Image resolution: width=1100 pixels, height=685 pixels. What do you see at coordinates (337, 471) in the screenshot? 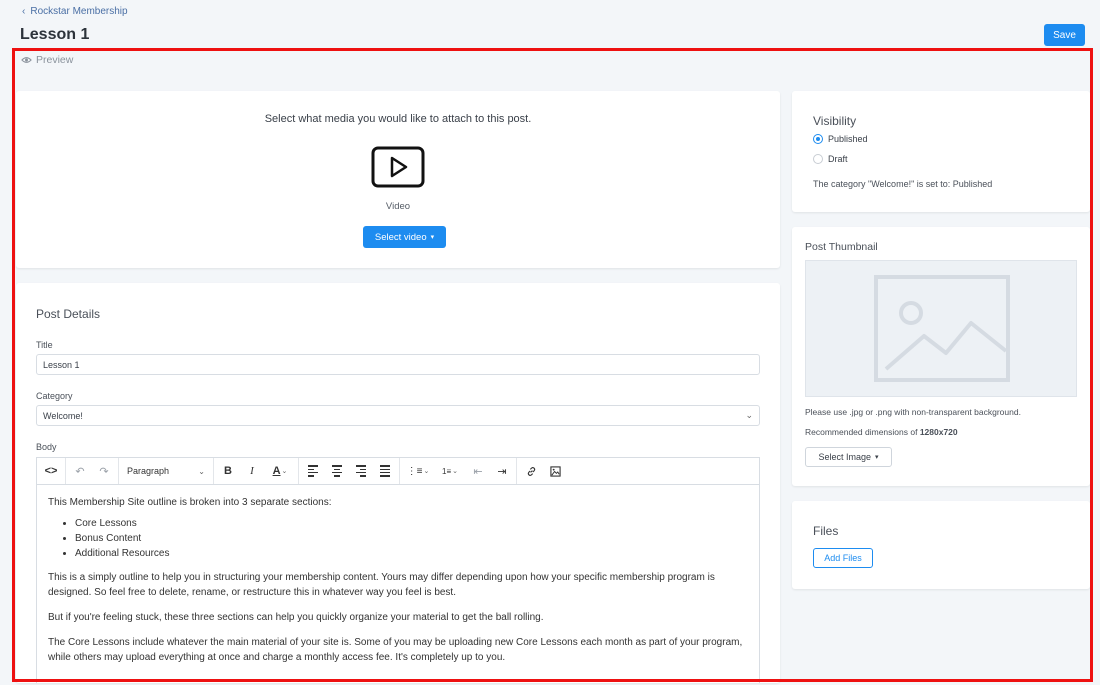
I see `align-center-icon` at bounding box center [337, 471].